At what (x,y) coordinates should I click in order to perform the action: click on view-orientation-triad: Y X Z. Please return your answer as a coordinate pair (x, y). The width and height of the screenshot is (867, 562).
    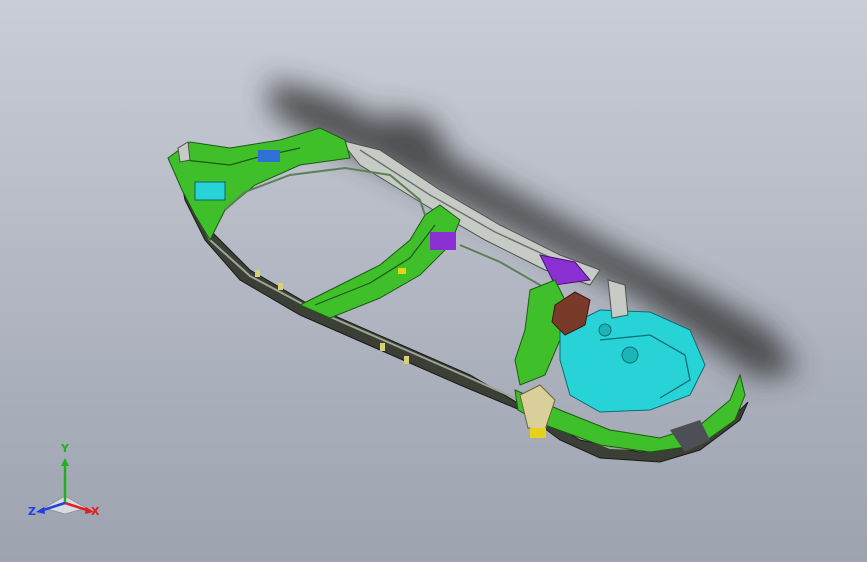
    Looking at the image, I should click on (65, 482).